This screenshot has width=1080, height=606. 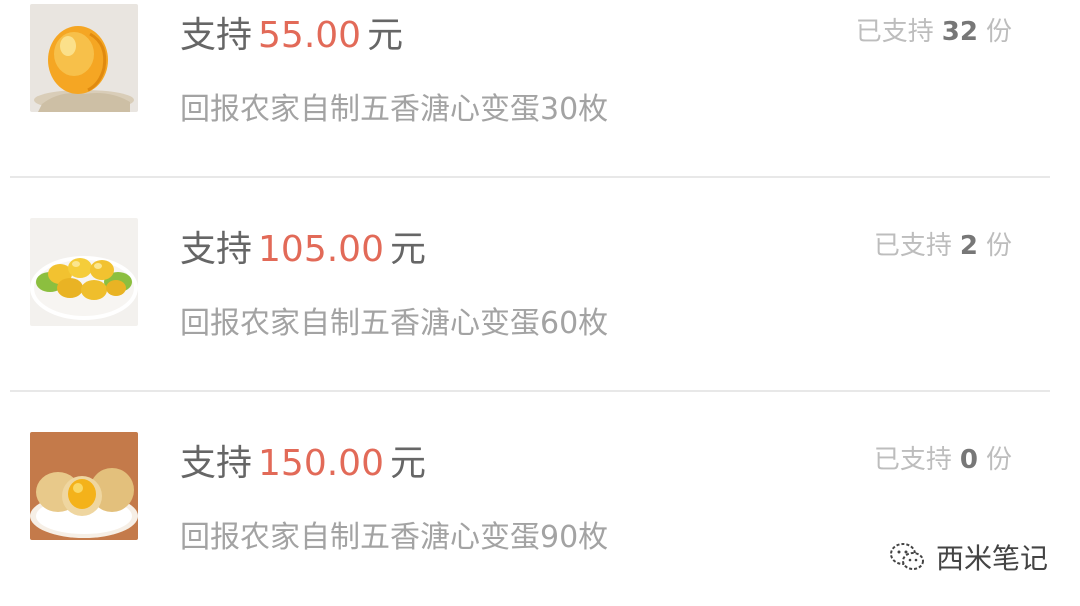 I want to click on reward-amount: 150.00, so click(x=321, y=463).